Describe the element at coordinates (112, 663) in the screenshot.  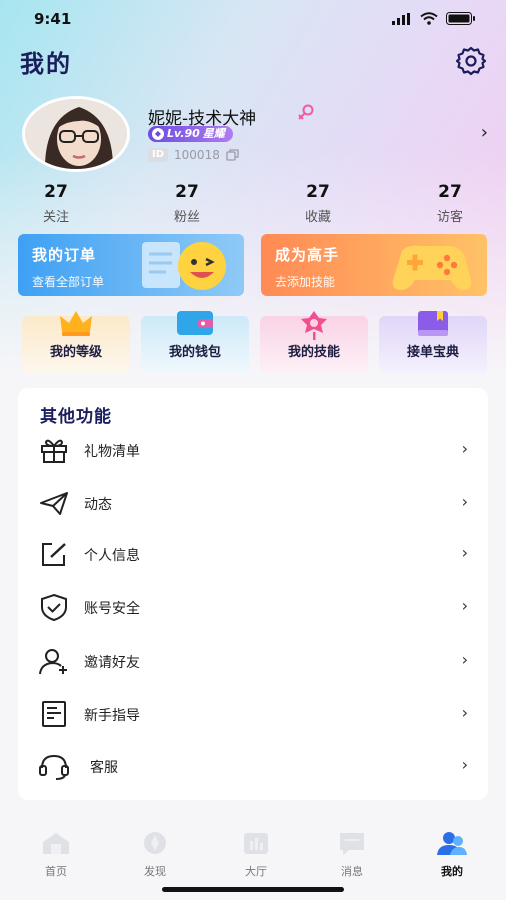
I see `menu-item-label: 邀请好友` at that location.